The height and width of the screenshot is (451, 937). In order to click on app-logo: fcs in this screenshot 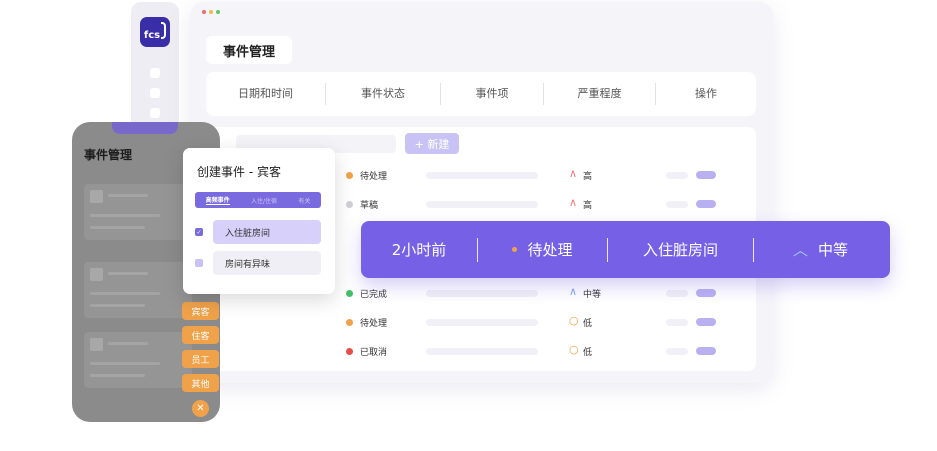, I will do `click(155, 32)`.